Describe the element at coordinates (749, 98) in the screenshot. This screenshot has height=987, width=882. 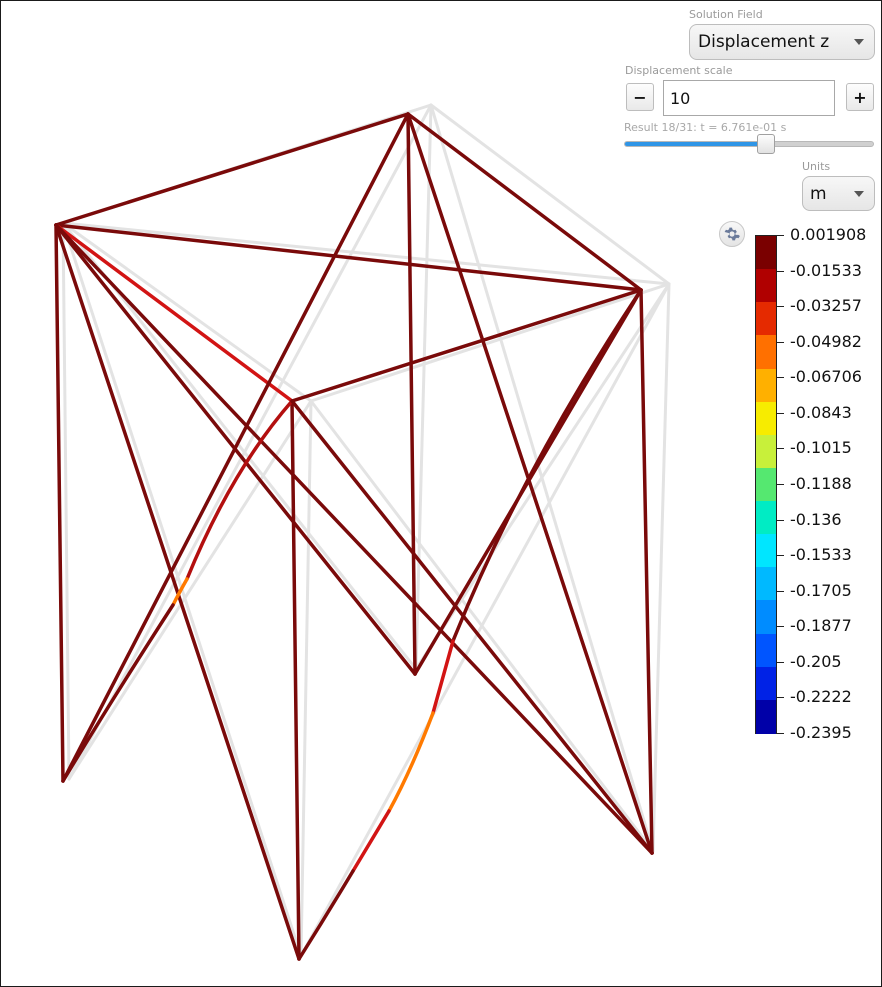
I see `displacement-scale-input` at that location.